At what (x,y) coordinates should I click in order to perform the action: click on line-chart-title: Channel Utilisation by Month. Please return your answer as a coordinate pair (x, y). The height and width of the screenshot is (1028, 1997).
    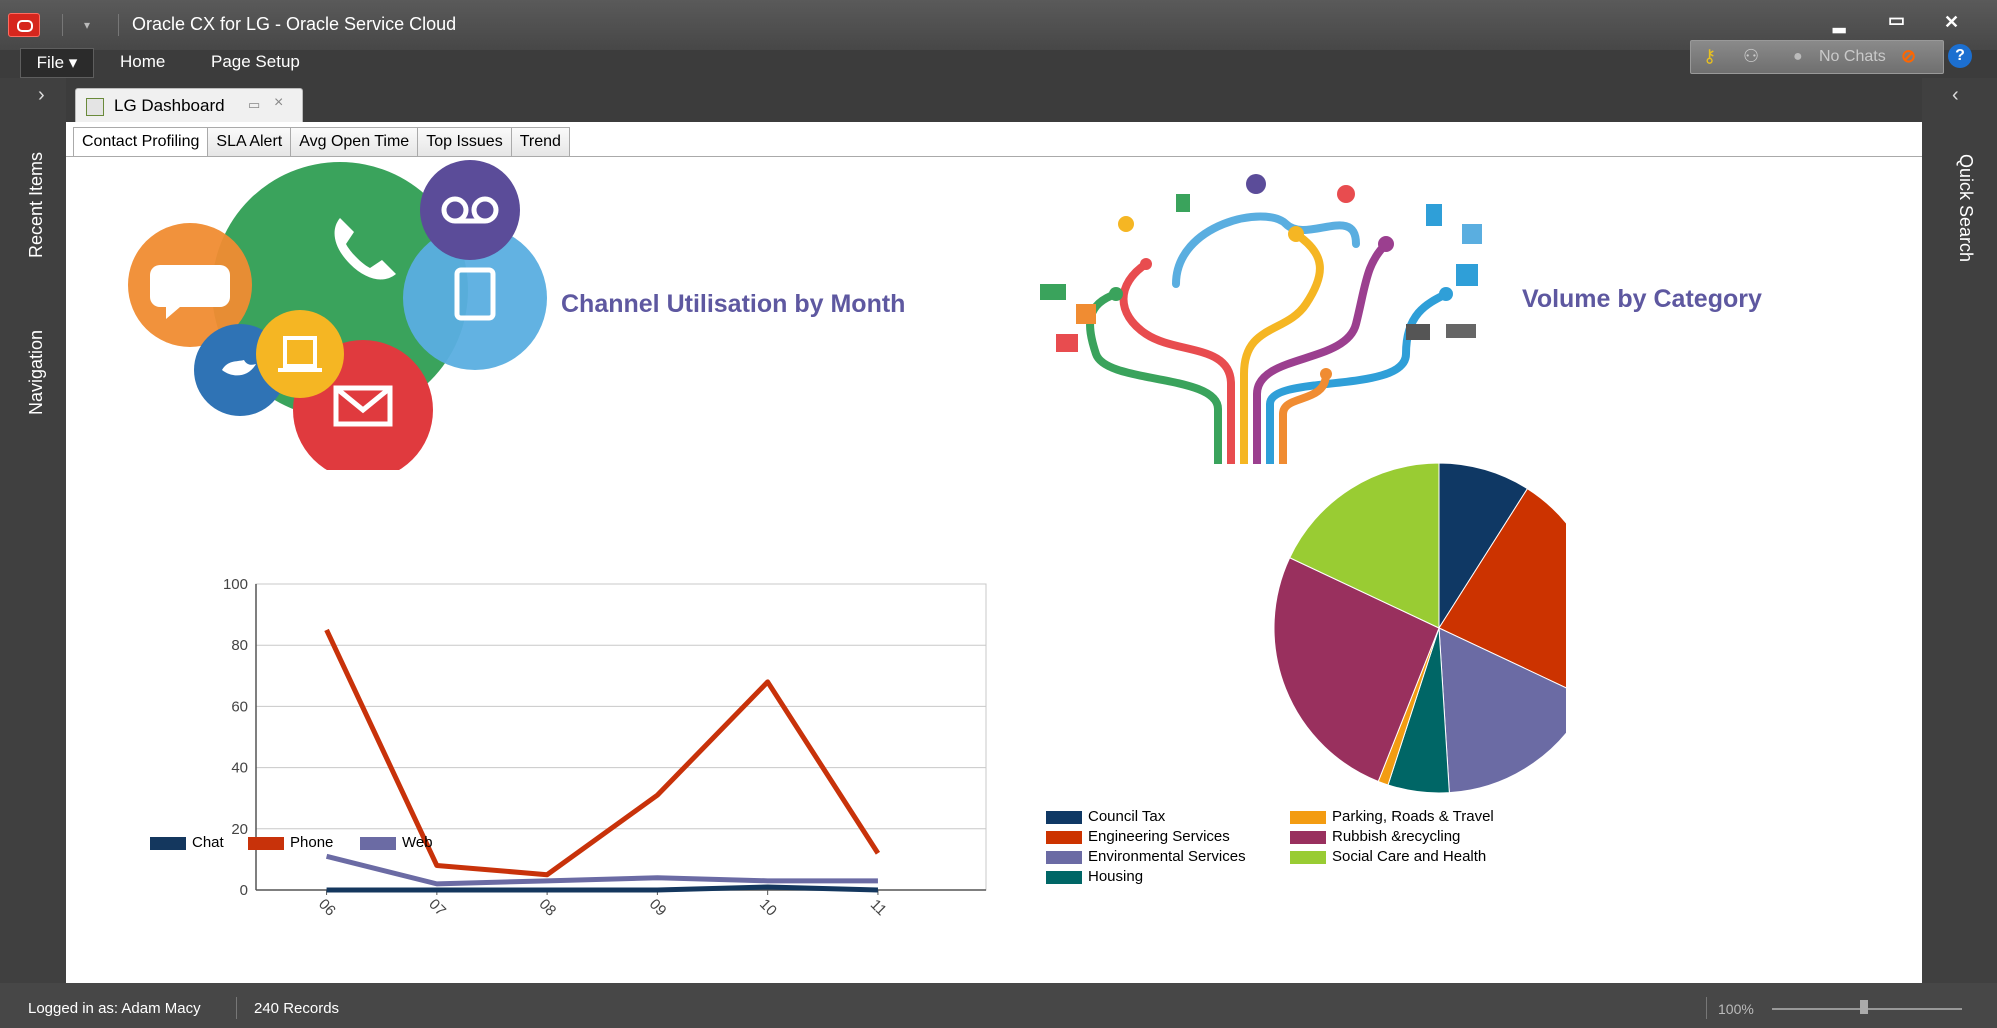
    Looking at the image, I should click on (733, 304).